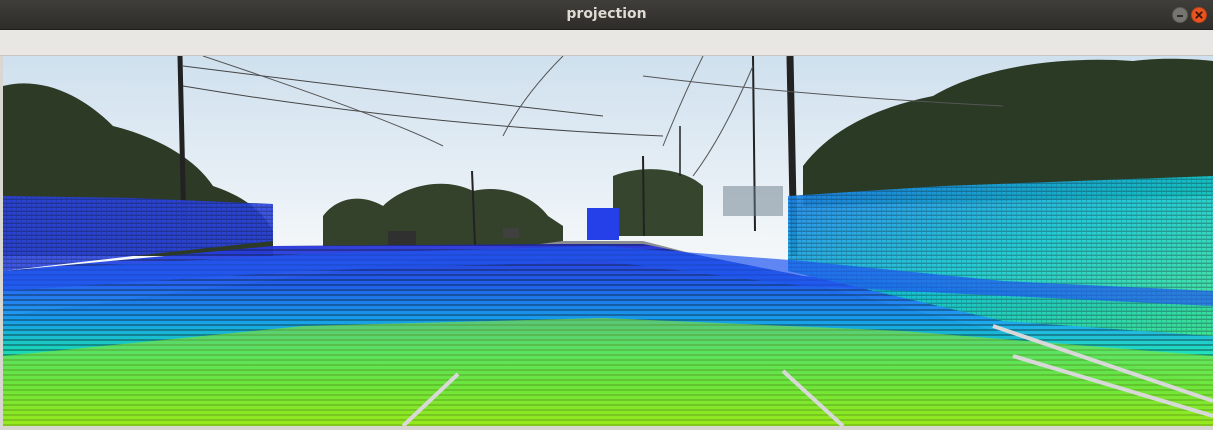 This screenshot has height=430, width=1213. I want to click on window-frame-bottom, so click(606, 428).